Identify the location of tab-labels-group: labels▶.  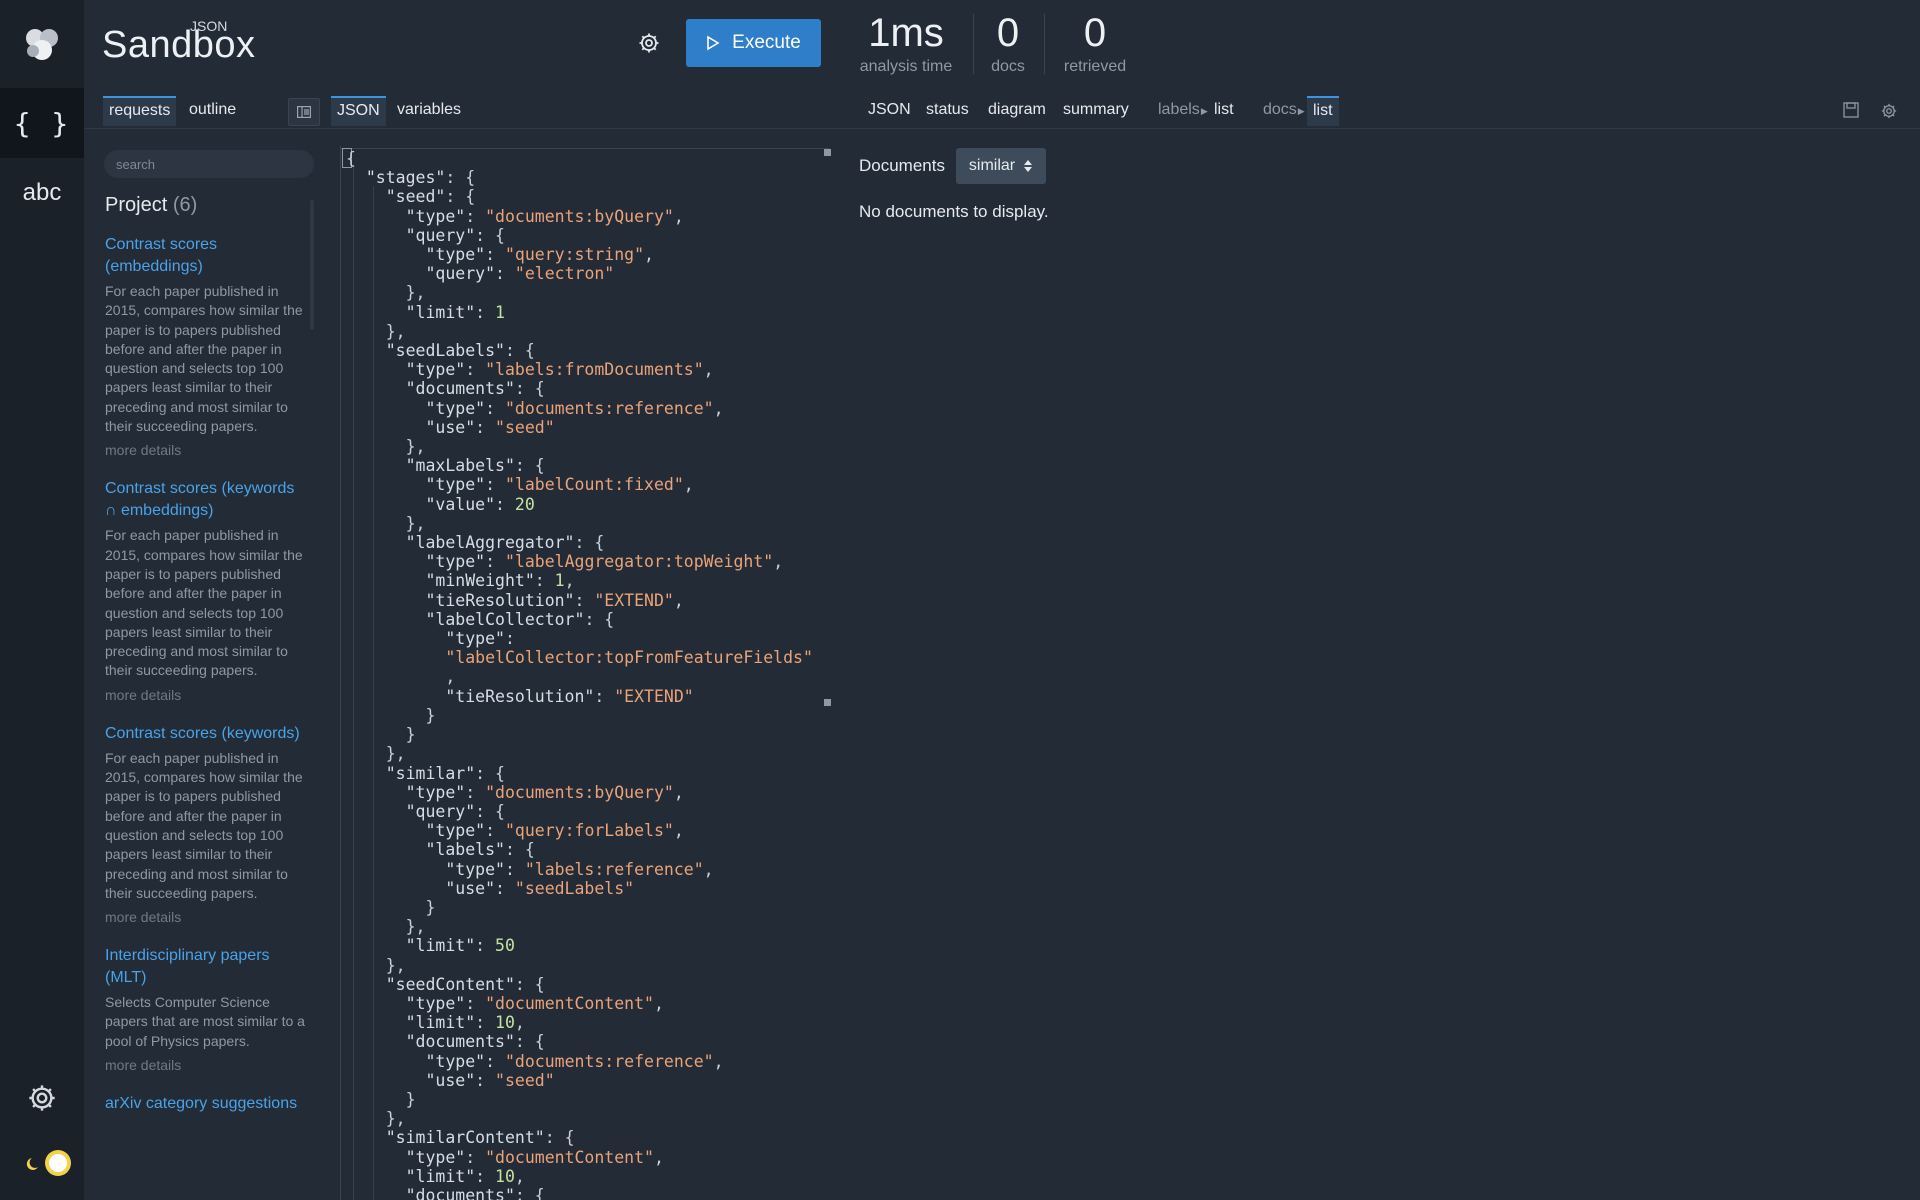
(1183, 111).